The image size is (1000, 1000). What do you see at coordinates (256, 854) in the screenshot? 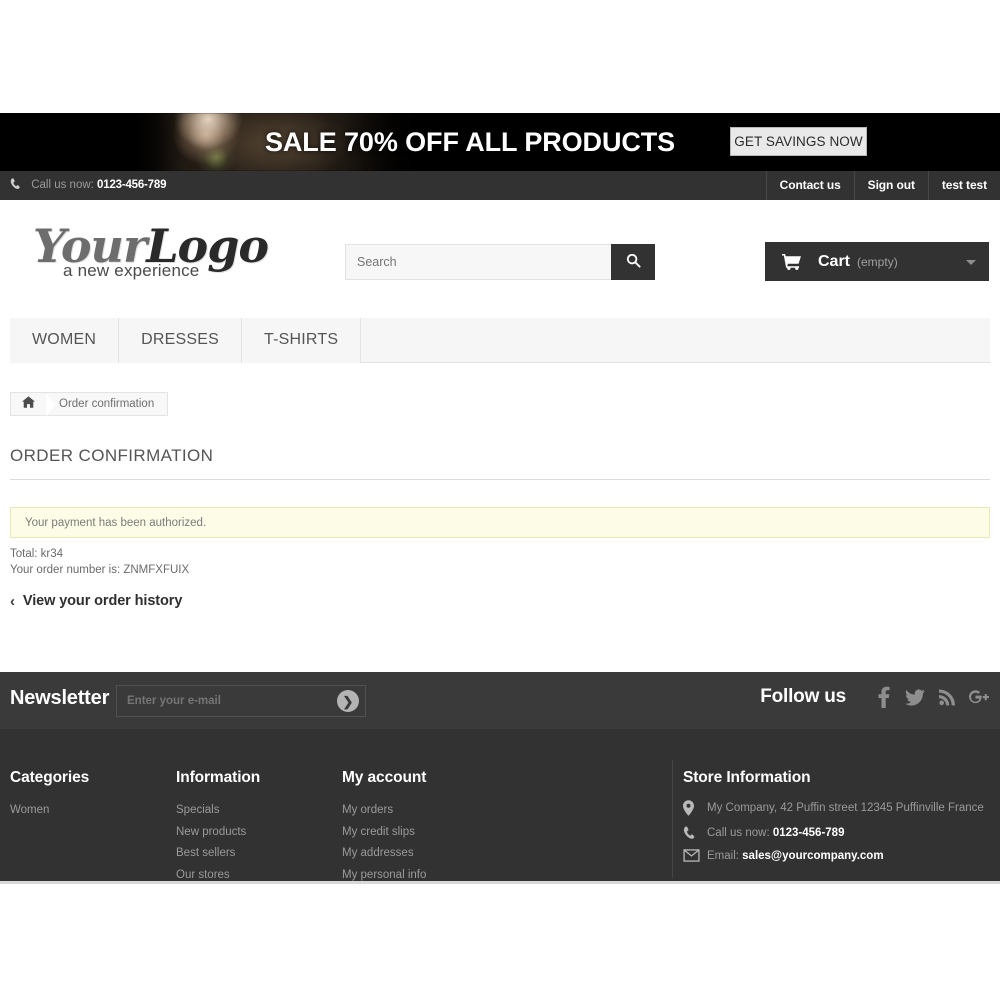
I see `footer-link-best-sellers: Best sellers` at bounding box center [256, 854].